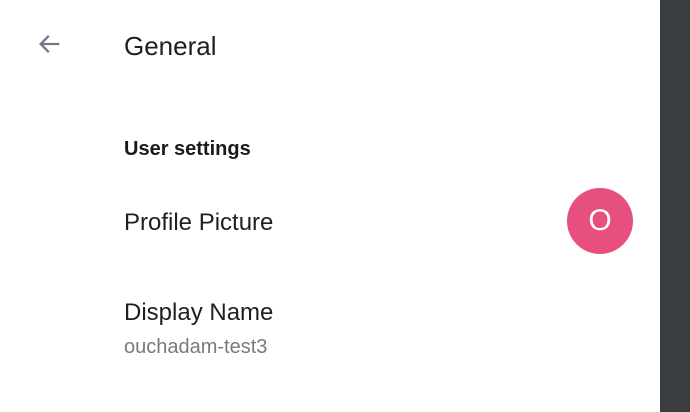  I want to click on arrow-left-icon, so click(50, 46).